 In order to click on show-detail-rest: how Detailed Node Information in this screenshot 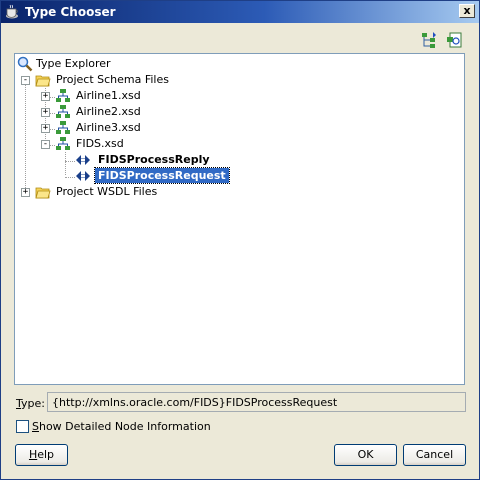, I will do `click(124, 426)`.